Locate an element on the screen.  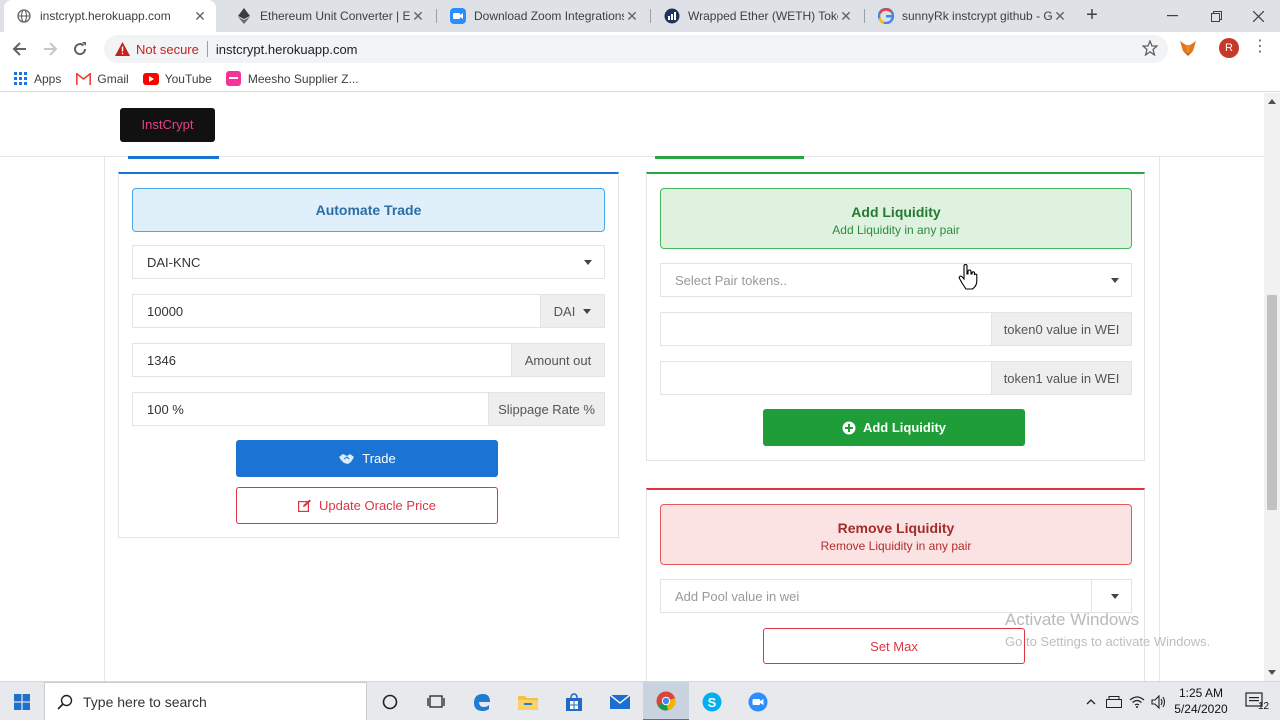
store-bag-icon is located at coordinates (574, 701).